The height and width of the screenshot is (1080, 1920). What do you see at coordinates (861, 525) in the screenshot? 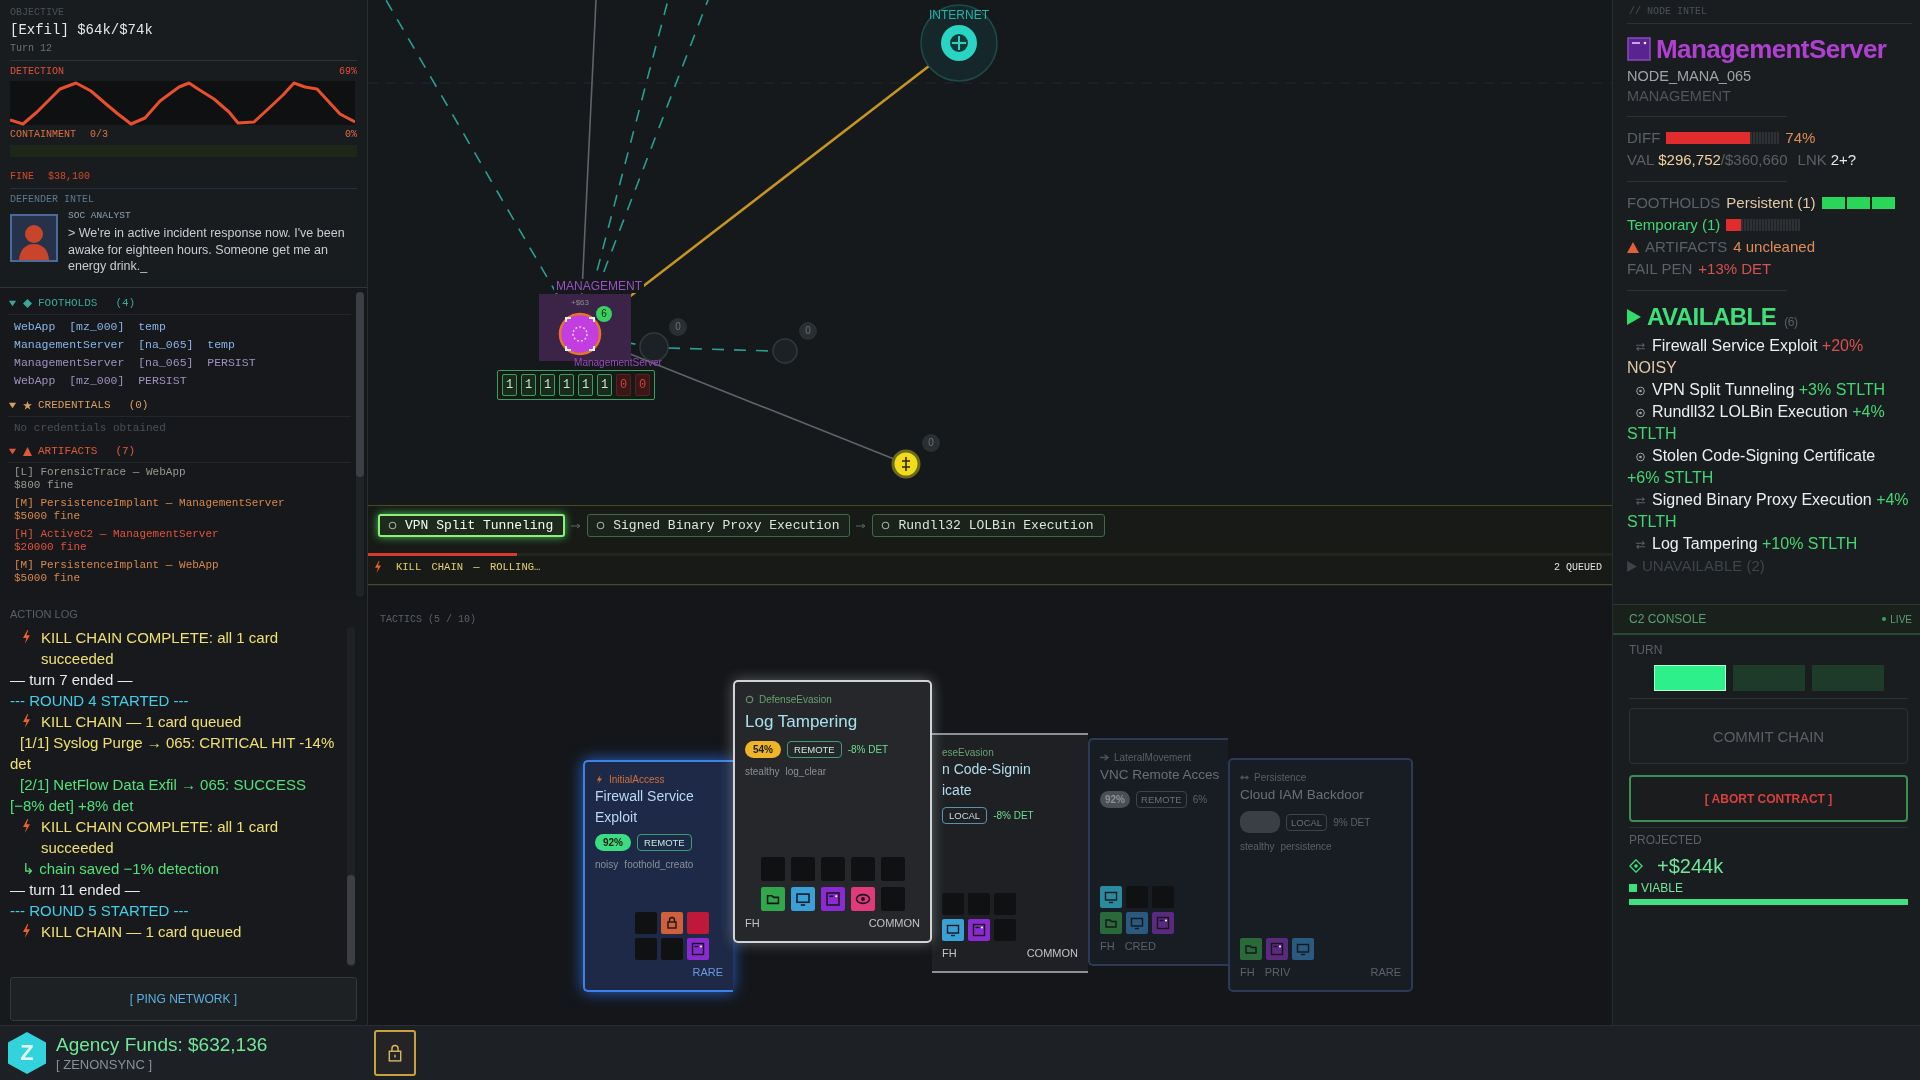
I see `arrow-icon` at bounding box center [861, 525].